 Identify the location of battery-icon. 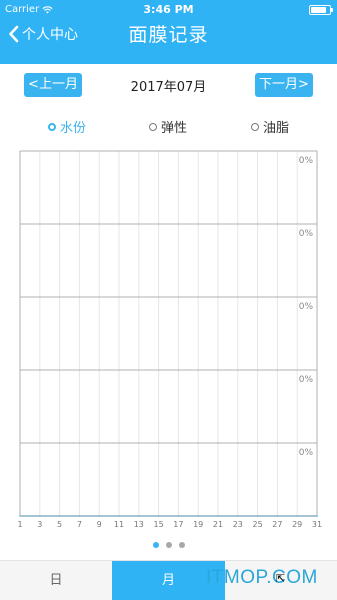
(321, 10).